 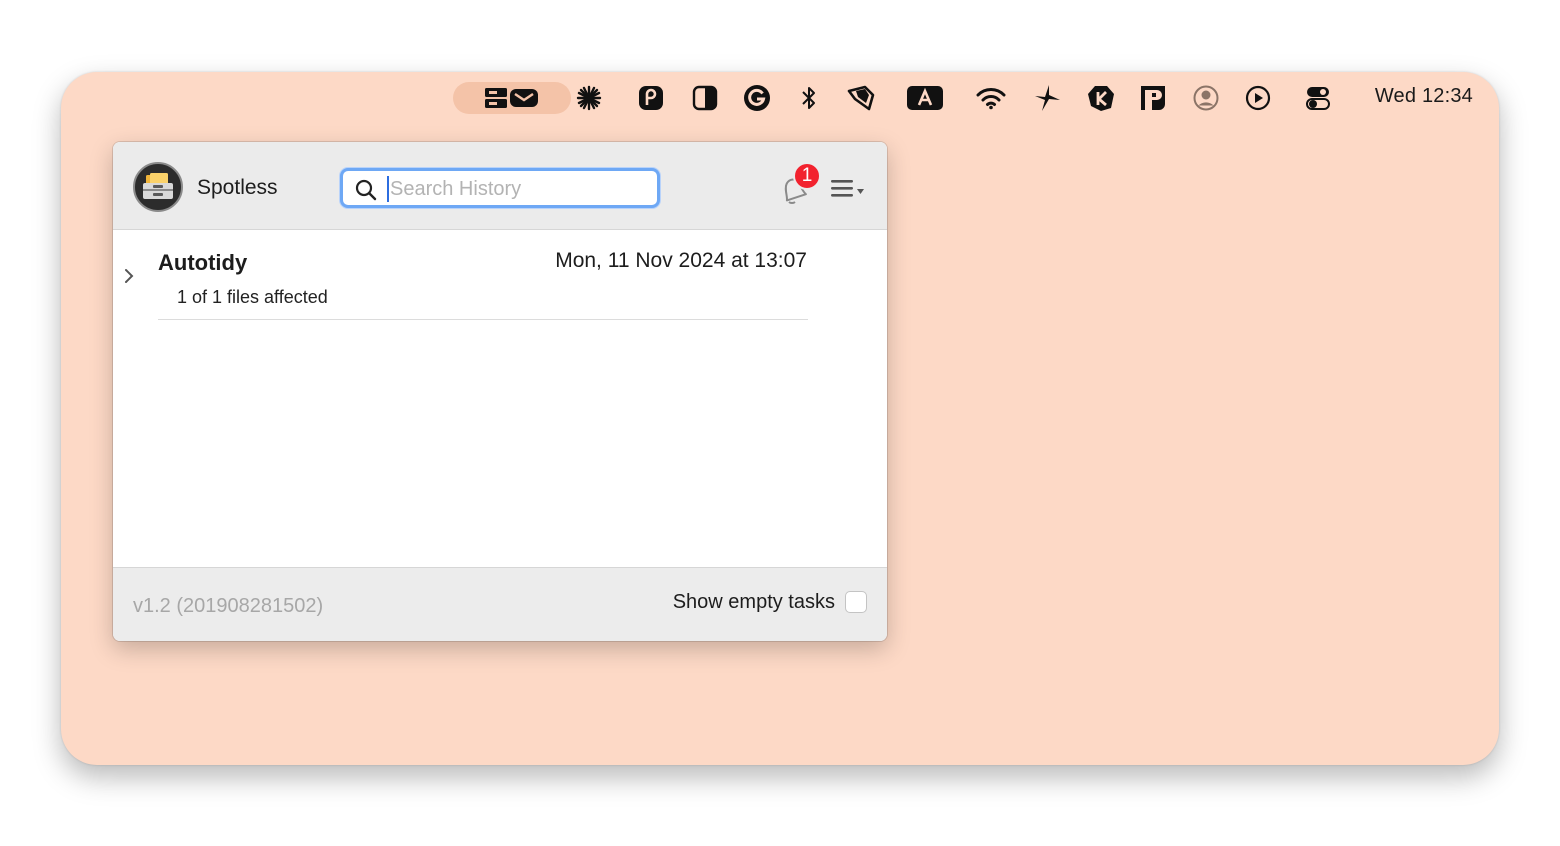 I want to click on drawer-icon, so click(x=158, y=186).